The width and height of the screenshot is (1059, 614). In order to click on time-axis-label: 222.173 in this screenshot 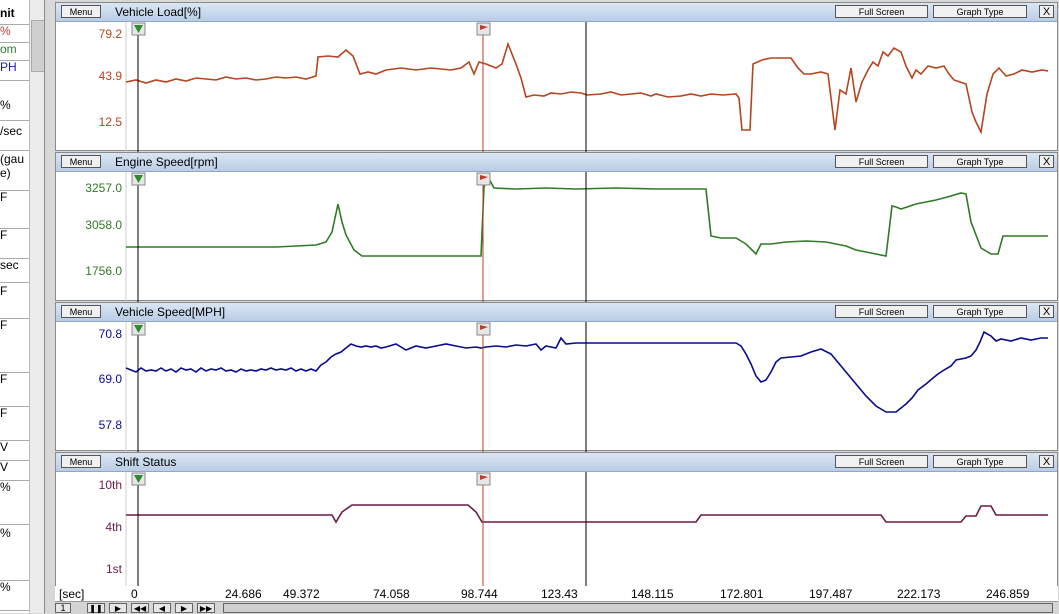, I will do `click(919, 594)`.